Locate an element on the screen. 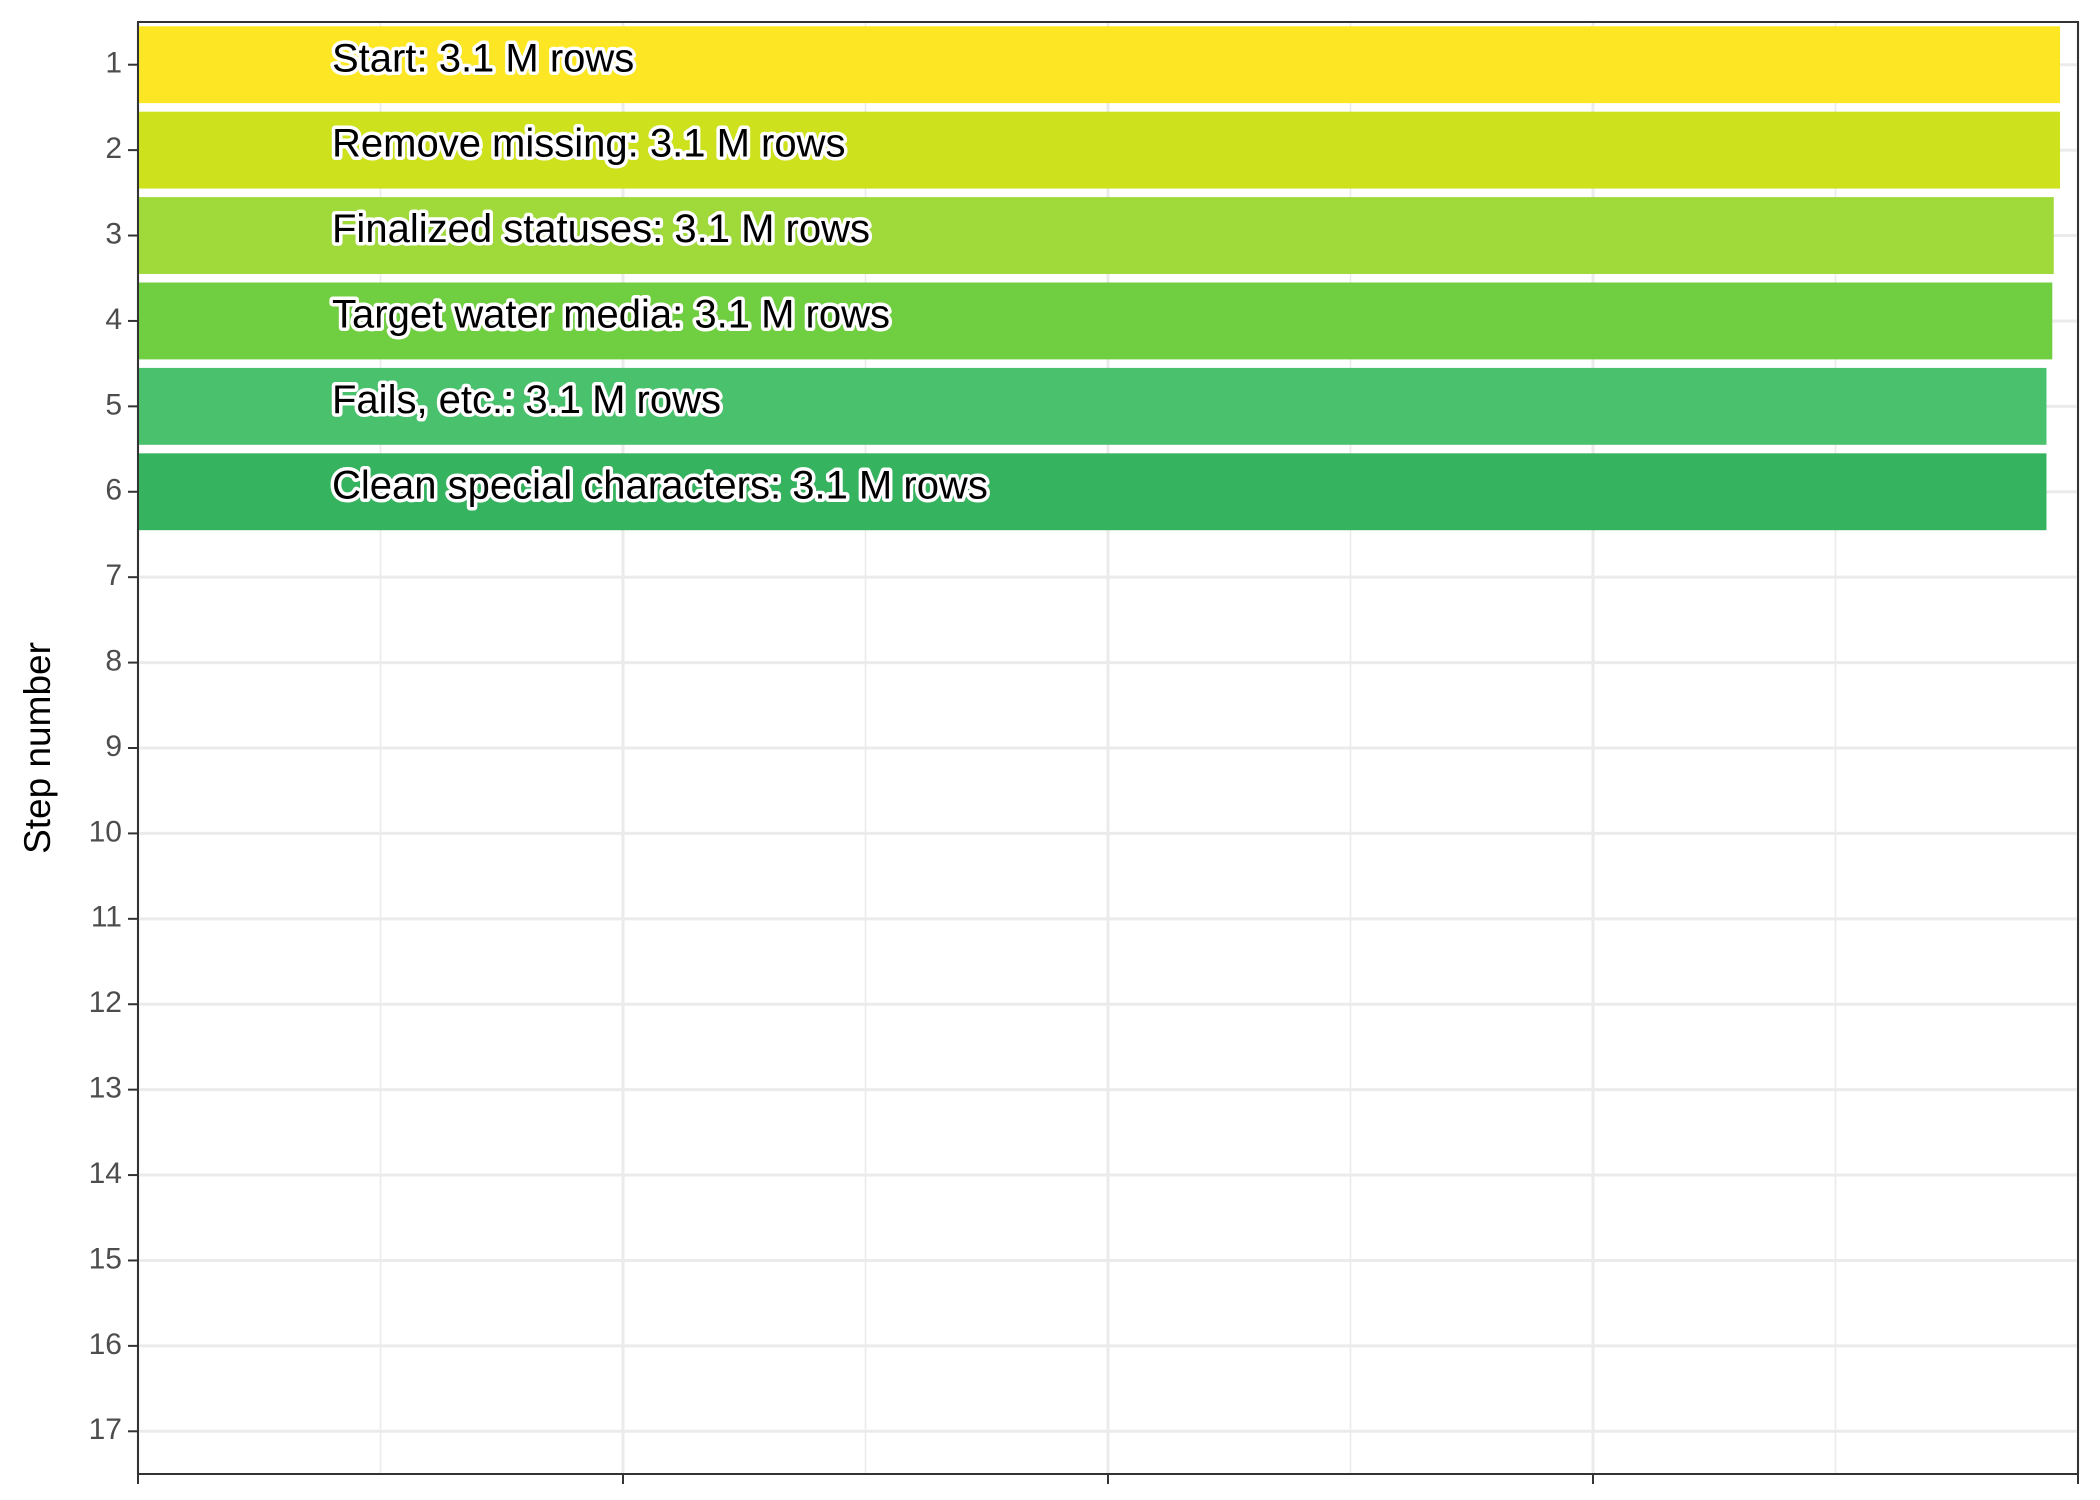  y-tick-label: 7 is located at coordinates (113, 575).